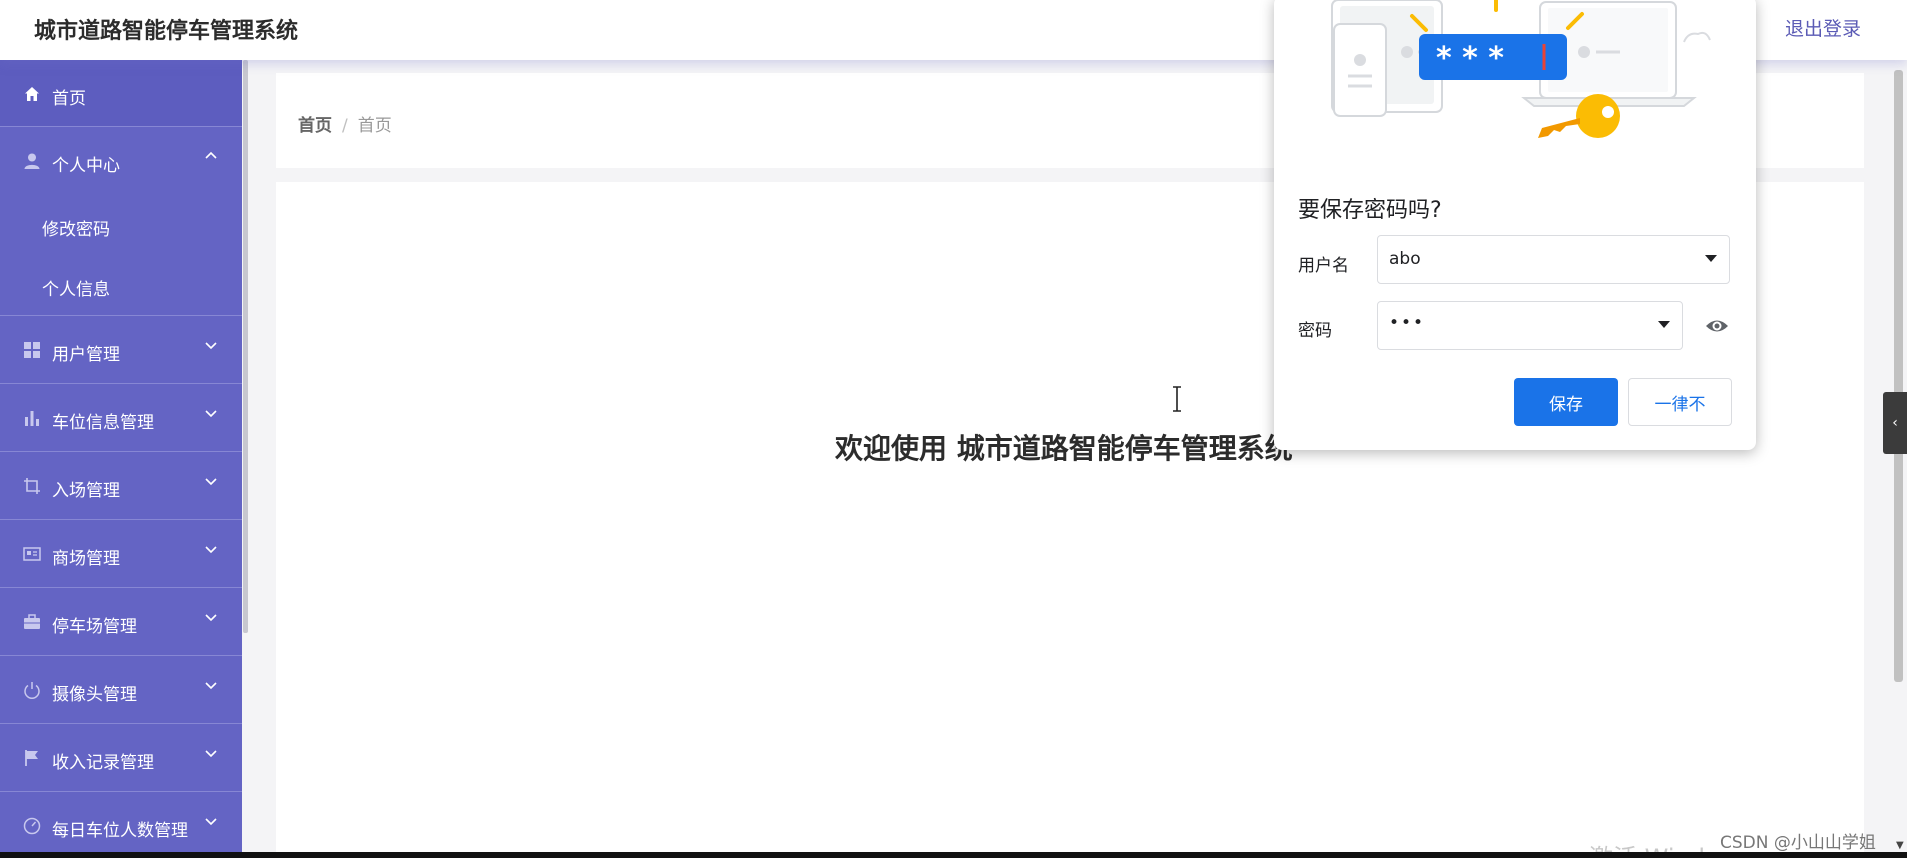 Image resolution: width=1907 pixels, height=858 pixels. Describe the element at coordinates (121, 93) in the screenshot. I see `sidebar-item-home: 首页` at that location.